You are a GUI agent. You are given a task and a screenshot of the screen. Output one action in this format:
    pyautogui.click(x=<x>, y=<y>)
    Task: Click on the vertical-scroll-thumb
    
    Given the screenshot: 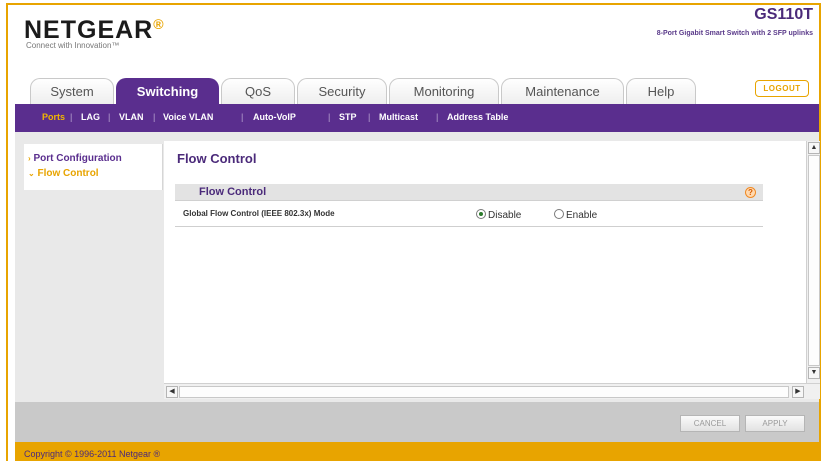 What is the action you would take?
    pyautogui.click(x=814, y=260)
    